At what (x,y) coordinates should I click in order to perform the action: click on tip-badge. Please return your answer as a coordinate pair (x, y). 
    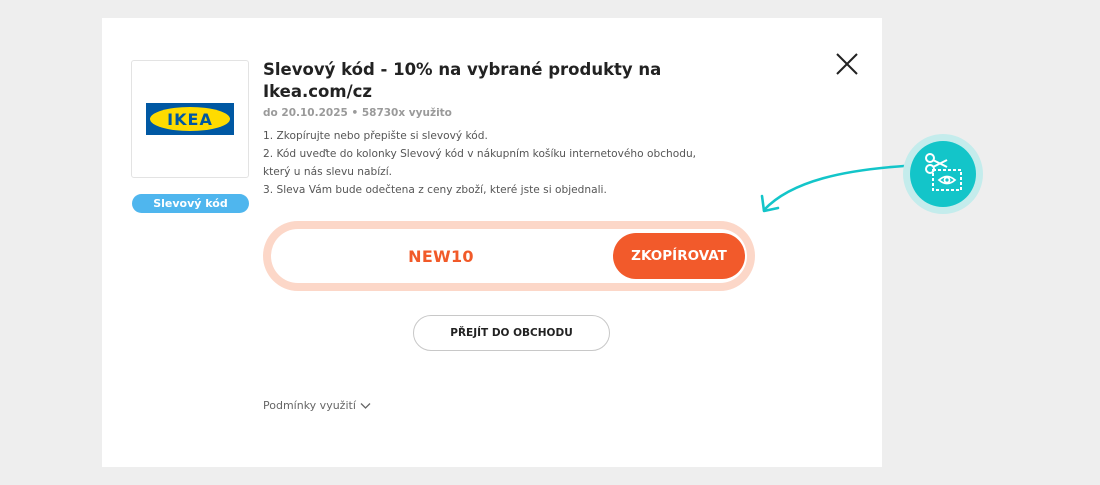
    Looking at the image, I should click on (943, 174).